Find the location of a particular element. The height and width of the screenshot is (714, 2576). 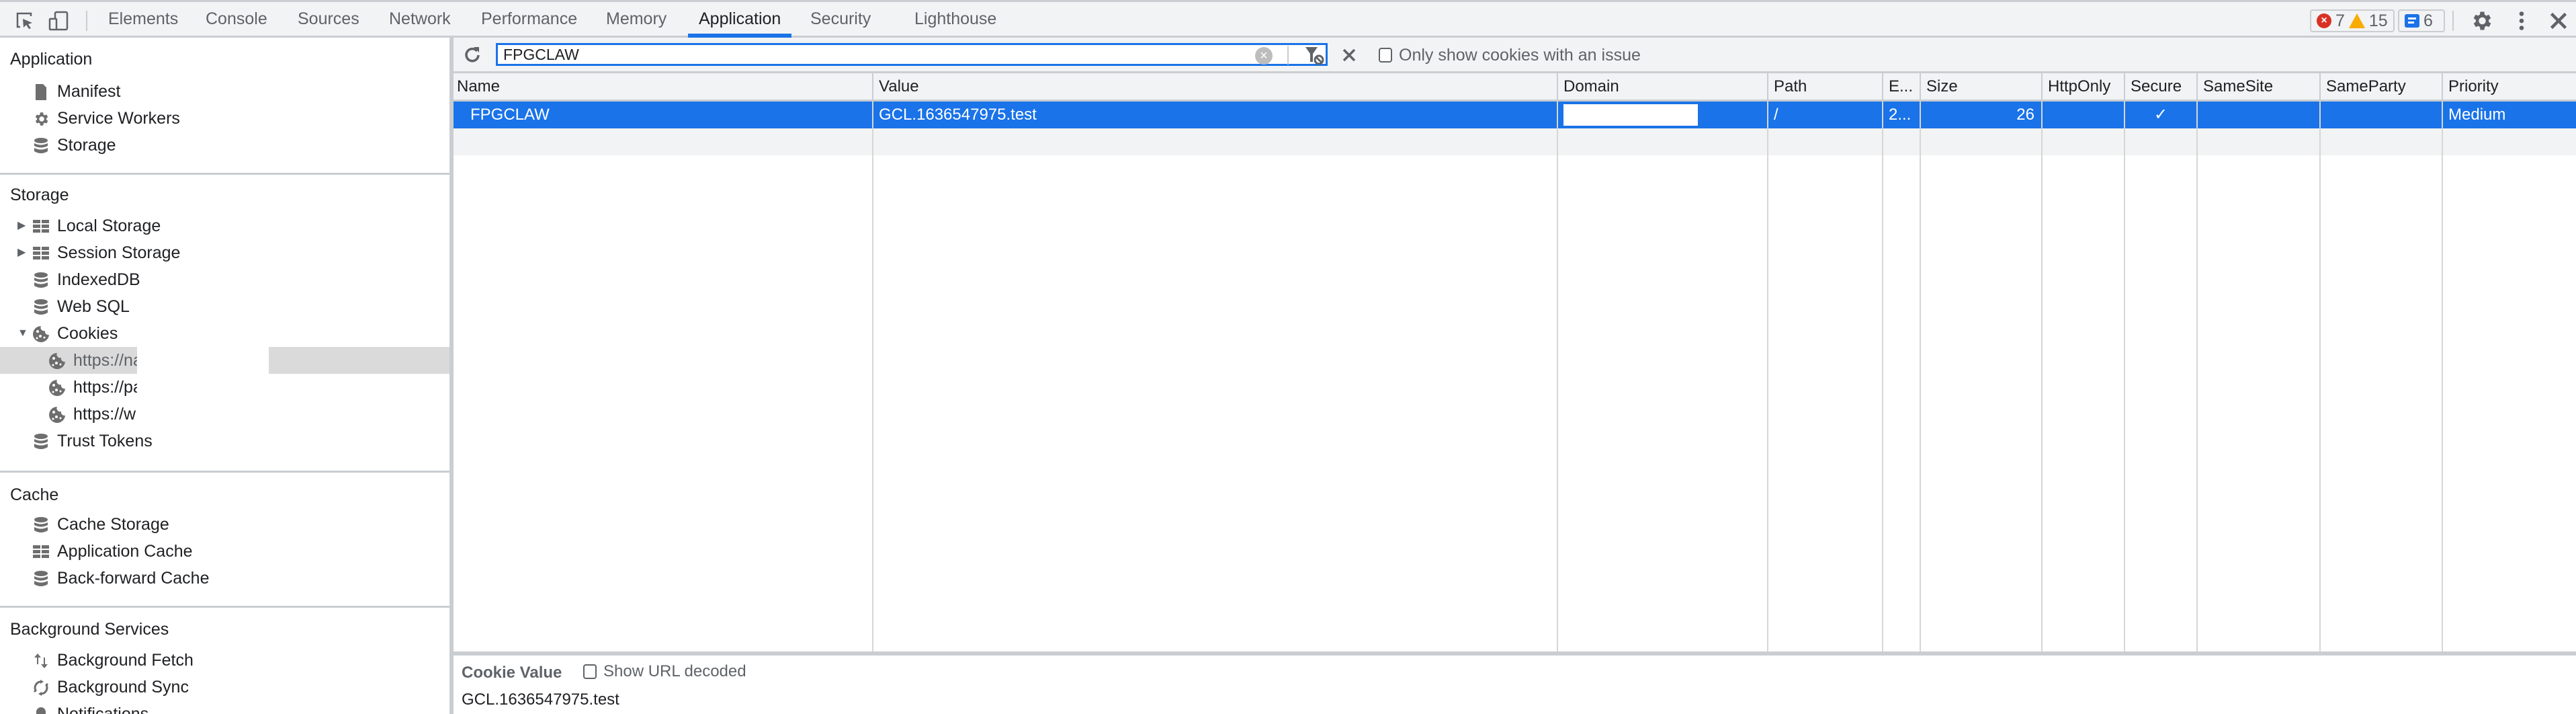

clear-filtered-cookies-icon is located at coordinates (1314, 55).